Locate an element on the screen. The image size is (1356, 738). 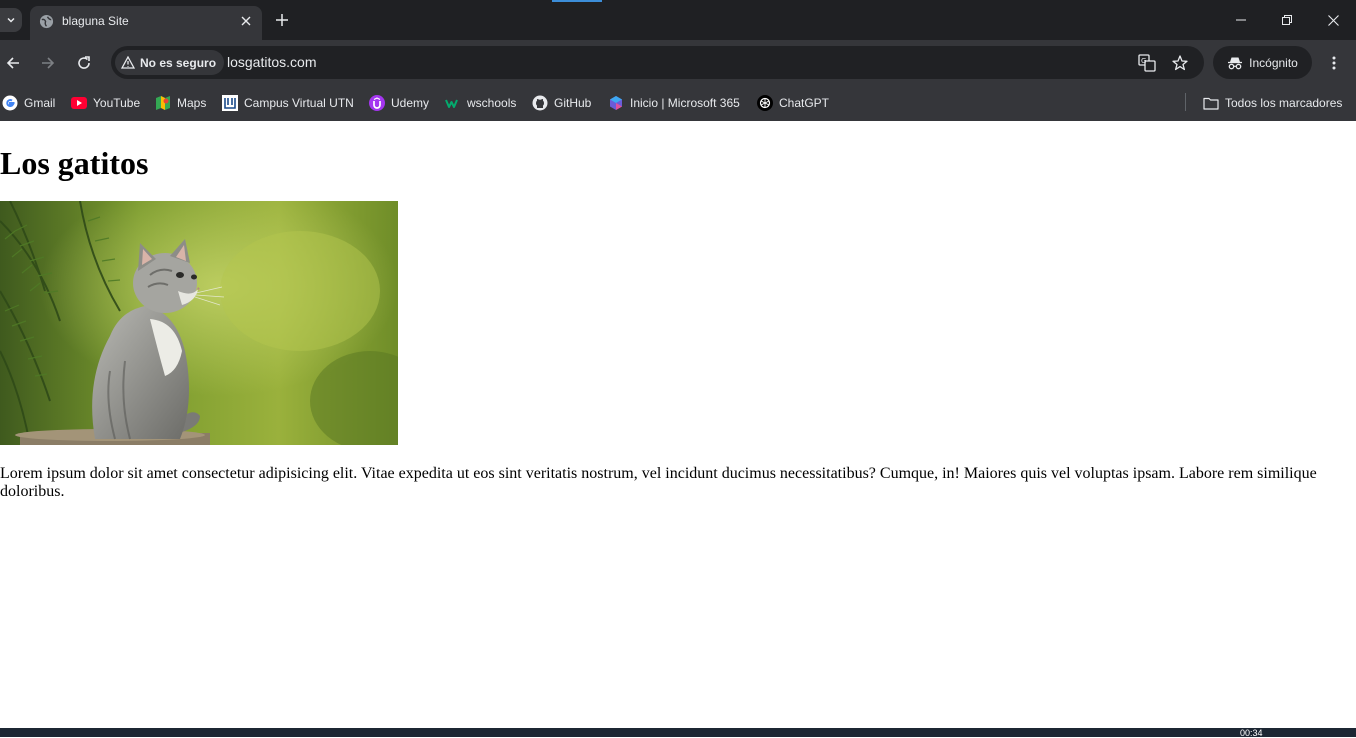
forward-button is located at coordinates (48, 63).